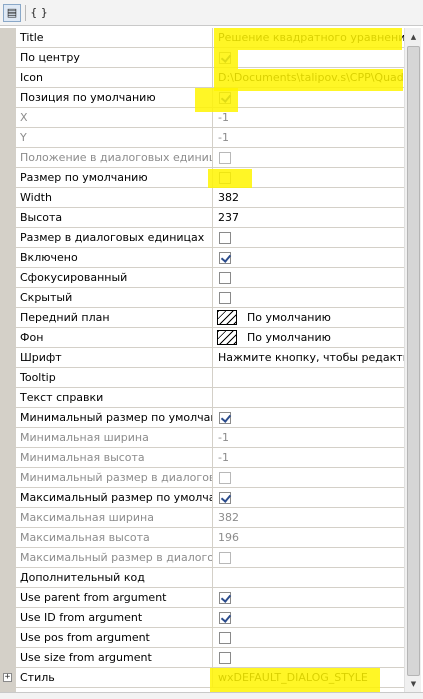 The width and height of the screenshot is (423, 699). What do you see at coordinates (114, 457) in the screenshot?
I see `property-name: Минимальная высота` at bounding box center [114, 457].